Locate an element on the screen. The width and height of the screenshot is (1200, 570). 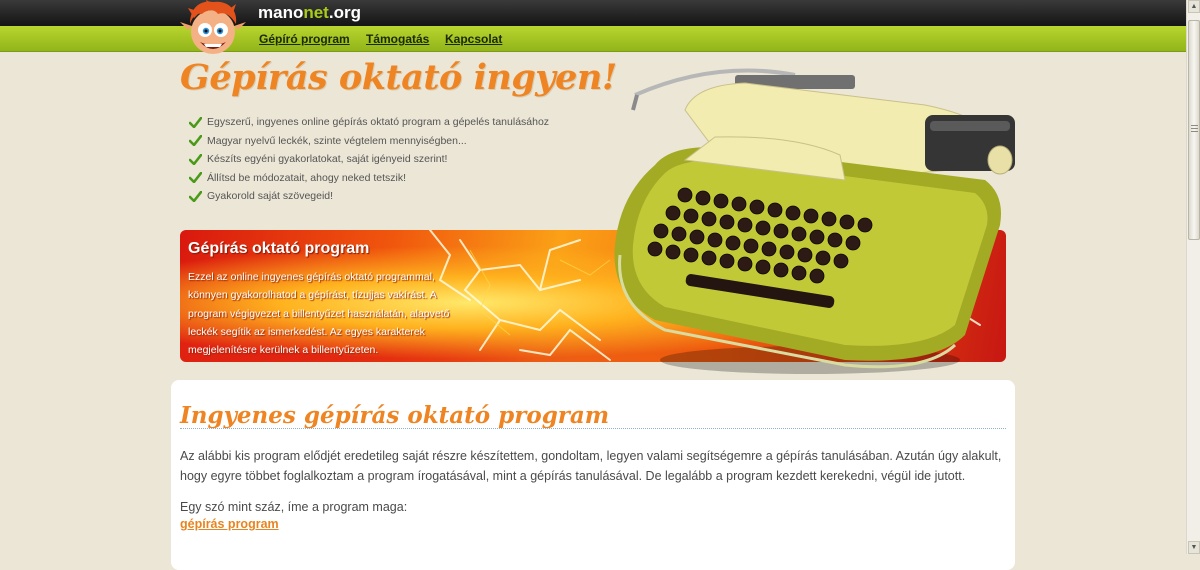
scroll-down-arrow-icon: ▼ is located at coordinates (1194, 547).